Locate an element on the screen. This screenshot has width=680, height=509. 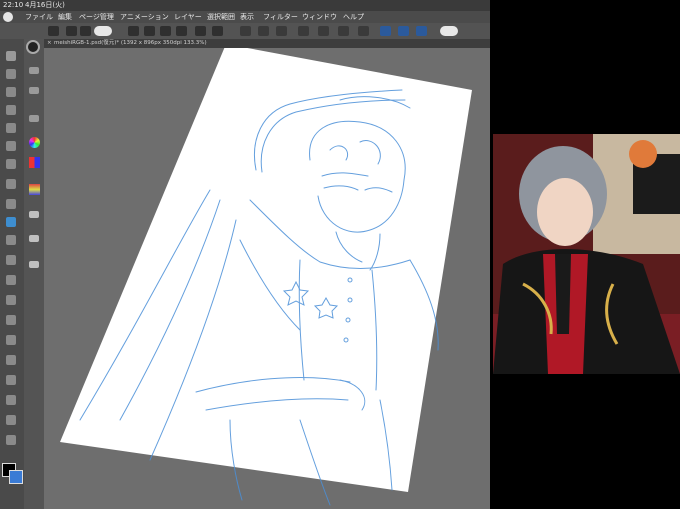
select-icon is located at coordinates (245, 31).